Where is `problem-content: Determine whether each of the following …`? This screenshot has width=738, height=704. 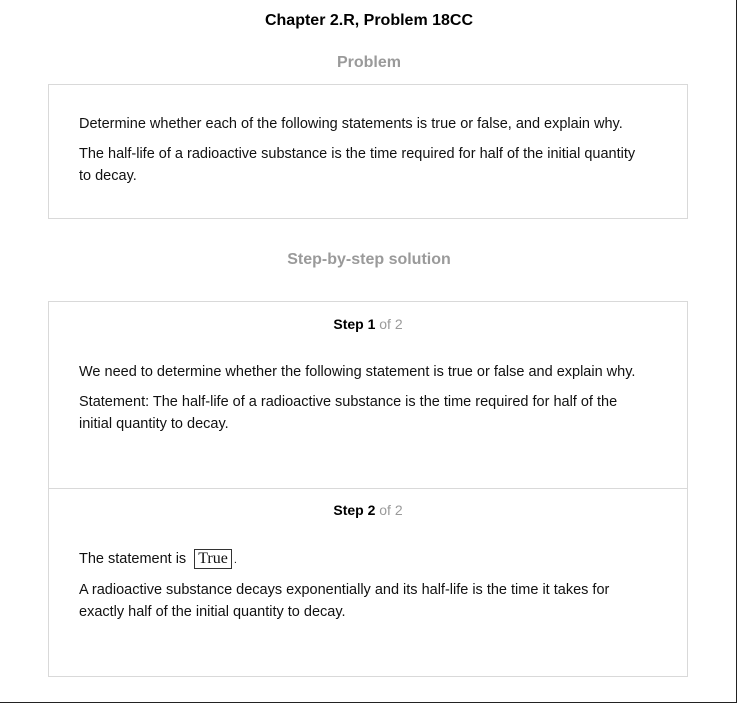 problem-content: Determine whether each of the following … is located at coordinates (365, 150).